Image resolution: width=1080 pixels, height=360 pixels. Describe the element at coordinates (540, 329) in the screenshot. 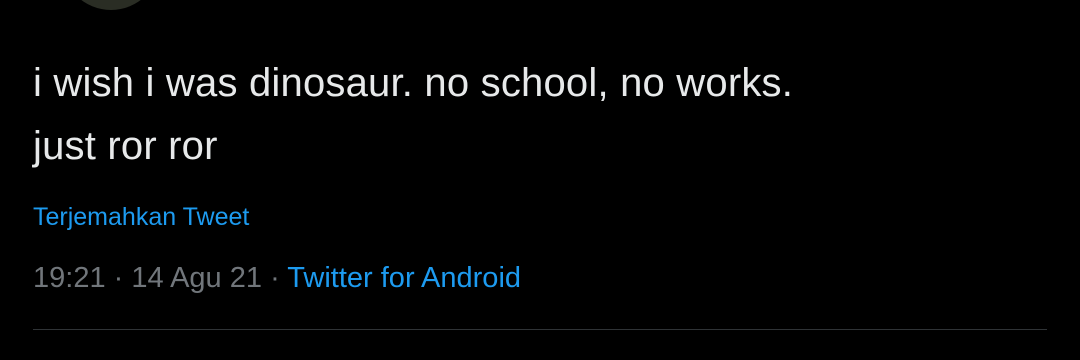

I see `divider` at that location.